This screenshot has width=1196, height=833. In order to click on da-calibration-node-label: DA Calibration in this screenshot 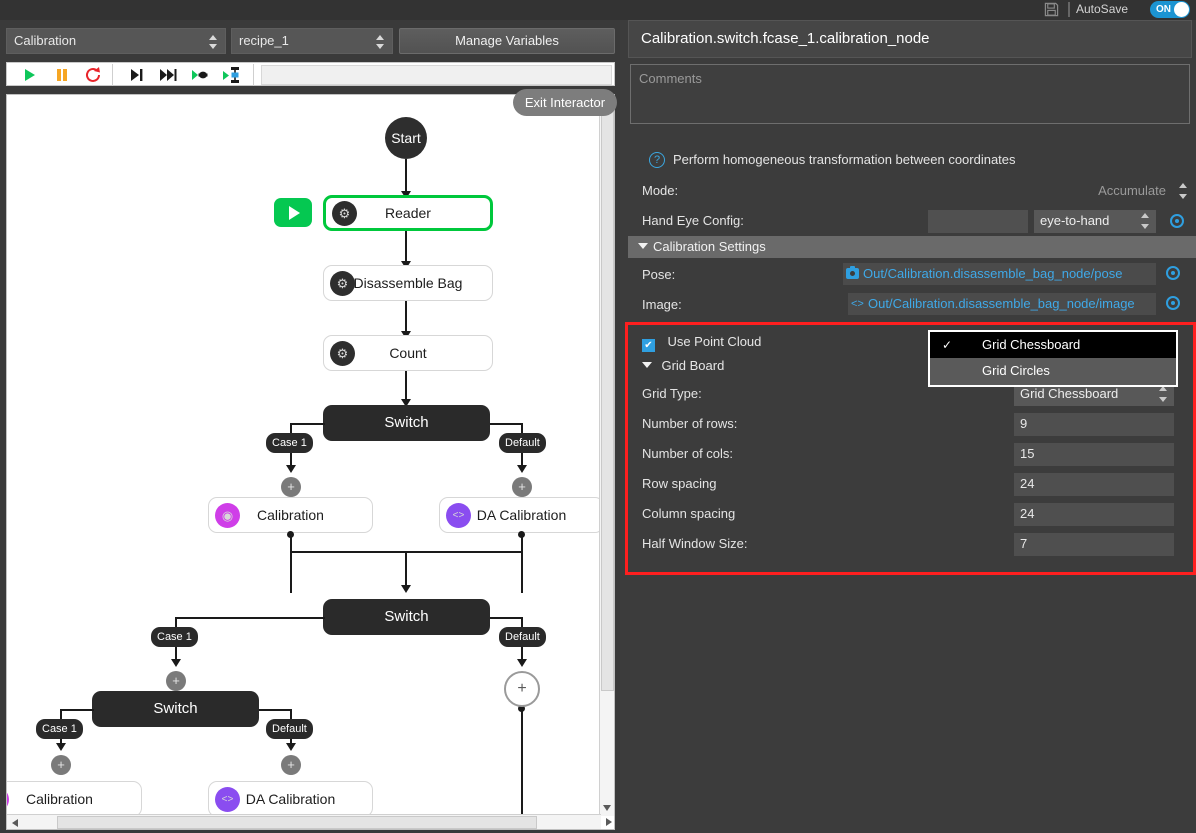, I will do `click(290, 799)`.